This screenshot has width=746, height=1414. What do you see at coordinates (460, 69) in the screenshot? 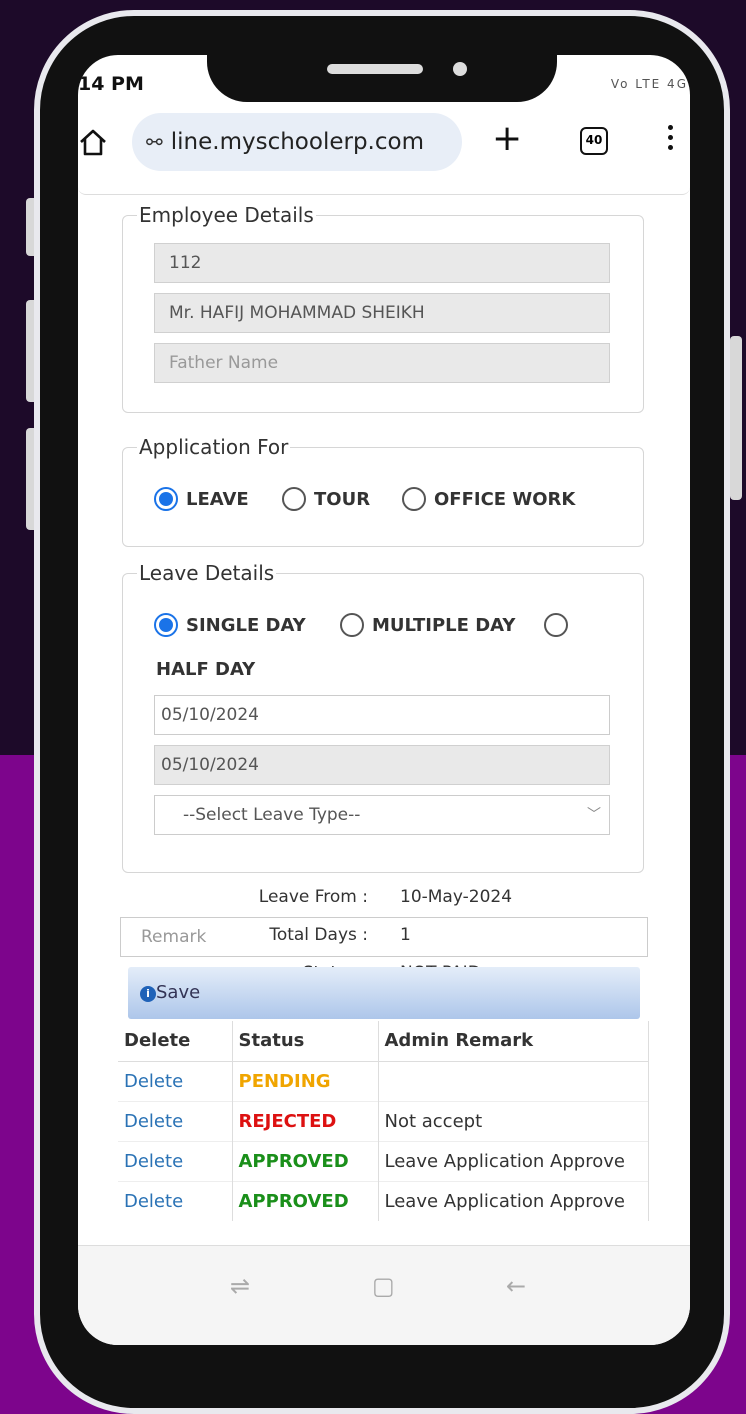
I see `camera` at bounding box center [460, 69].